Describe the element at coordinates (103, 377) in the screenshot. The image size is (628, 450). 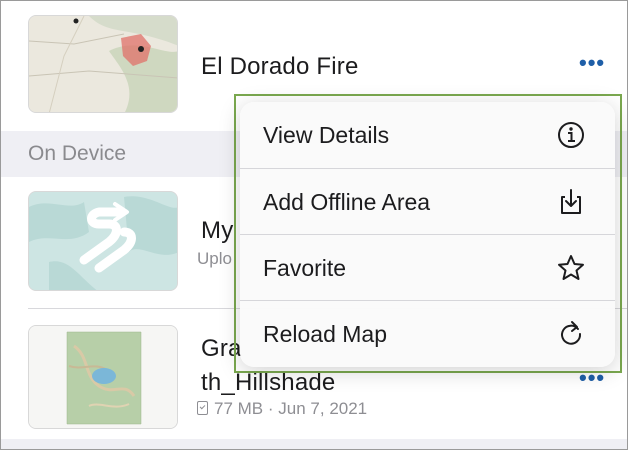
I see `hillshade-map-thumbnail` at that location.